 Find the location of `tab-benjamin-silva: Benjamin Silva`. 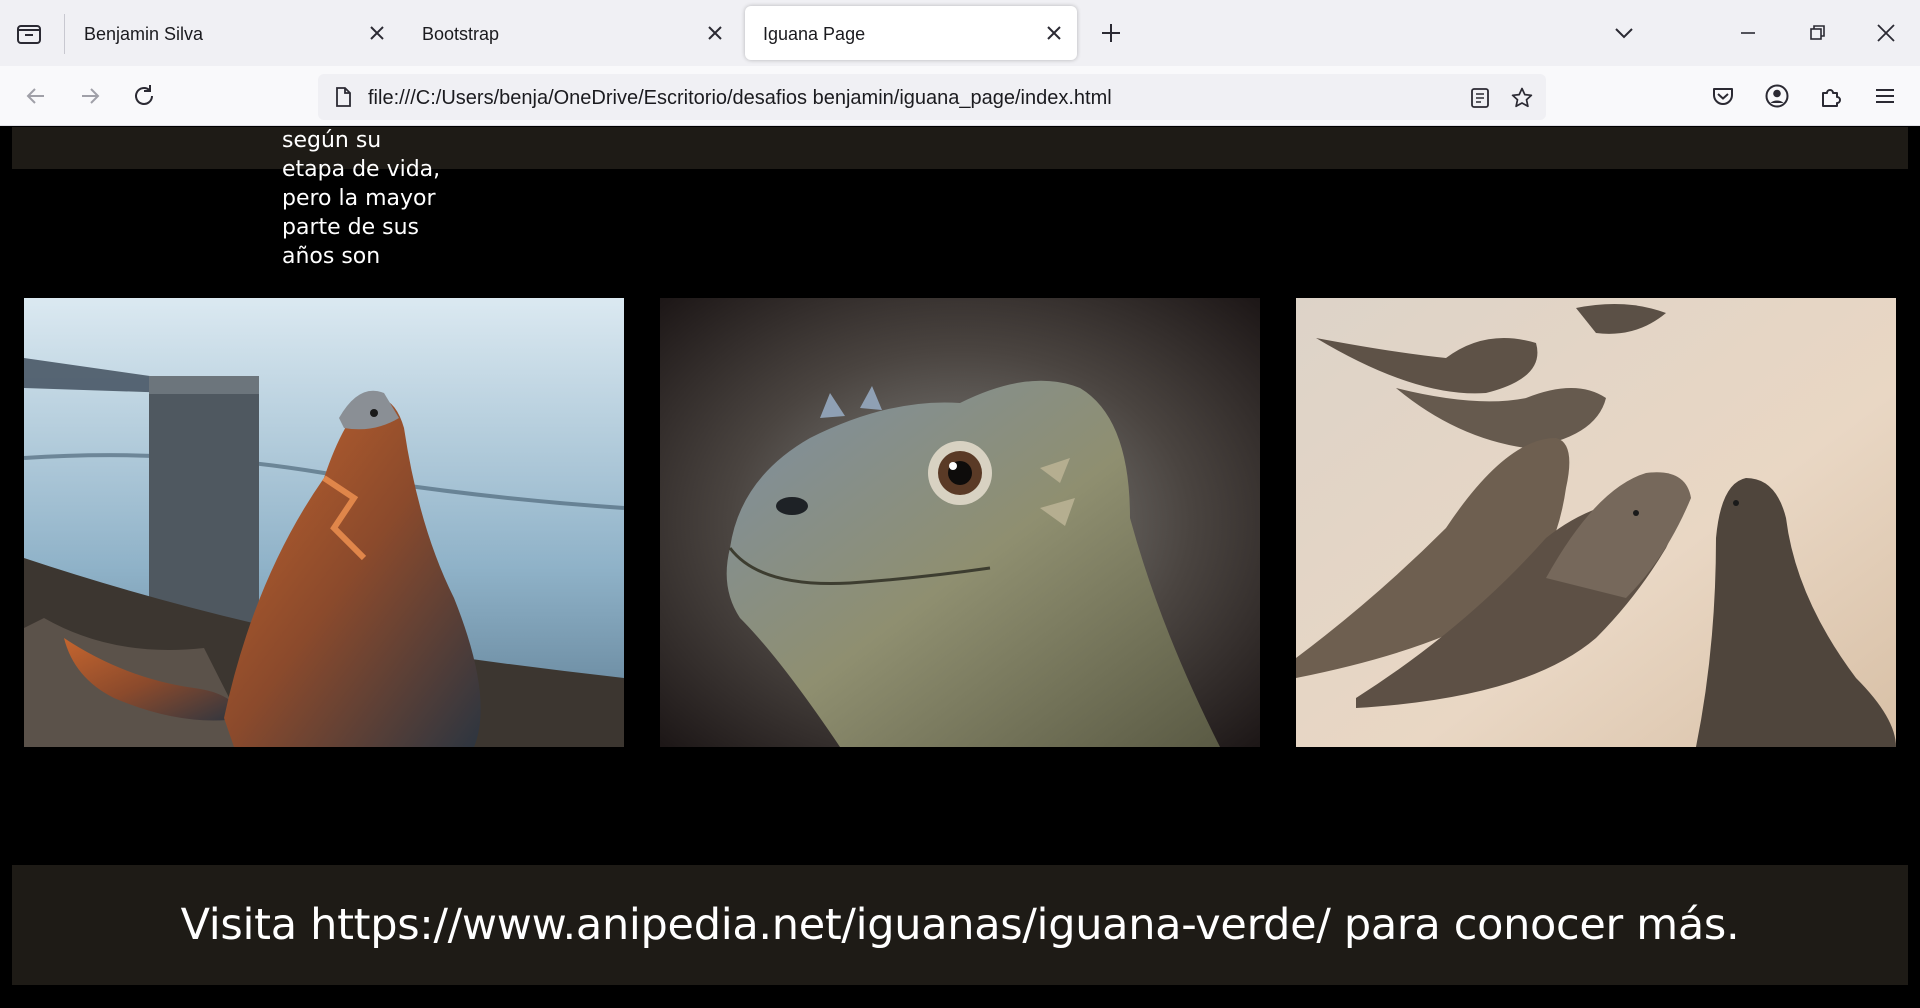

tab-benjamin-silva: Benjamin Silva is located at coordinates (233, 33).